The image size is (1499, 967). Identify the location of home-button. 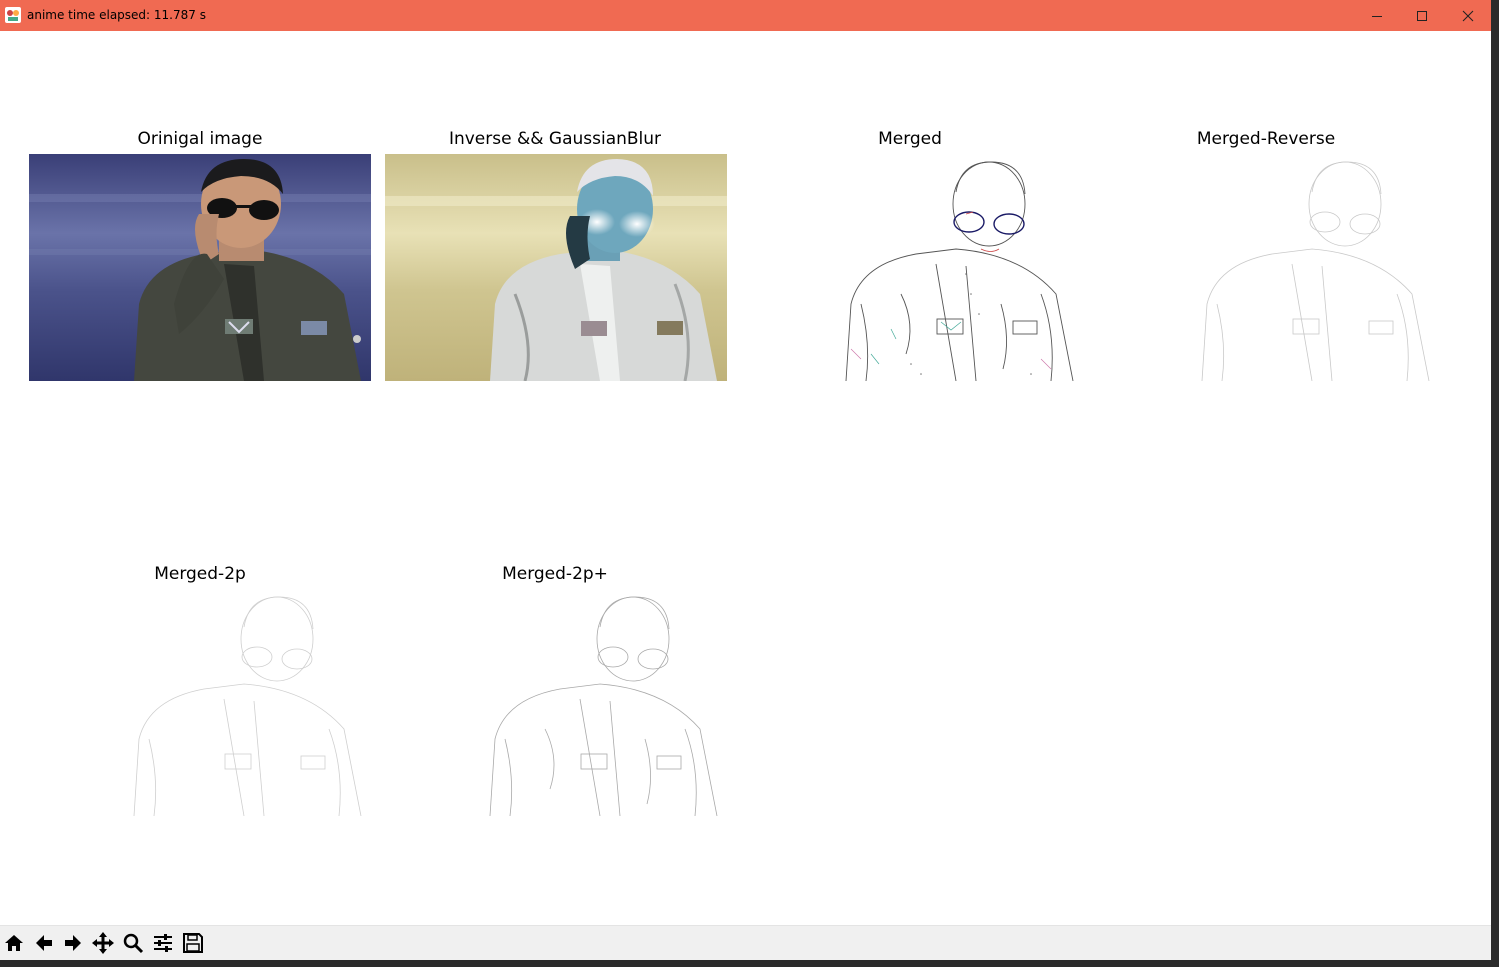
(14, 943).